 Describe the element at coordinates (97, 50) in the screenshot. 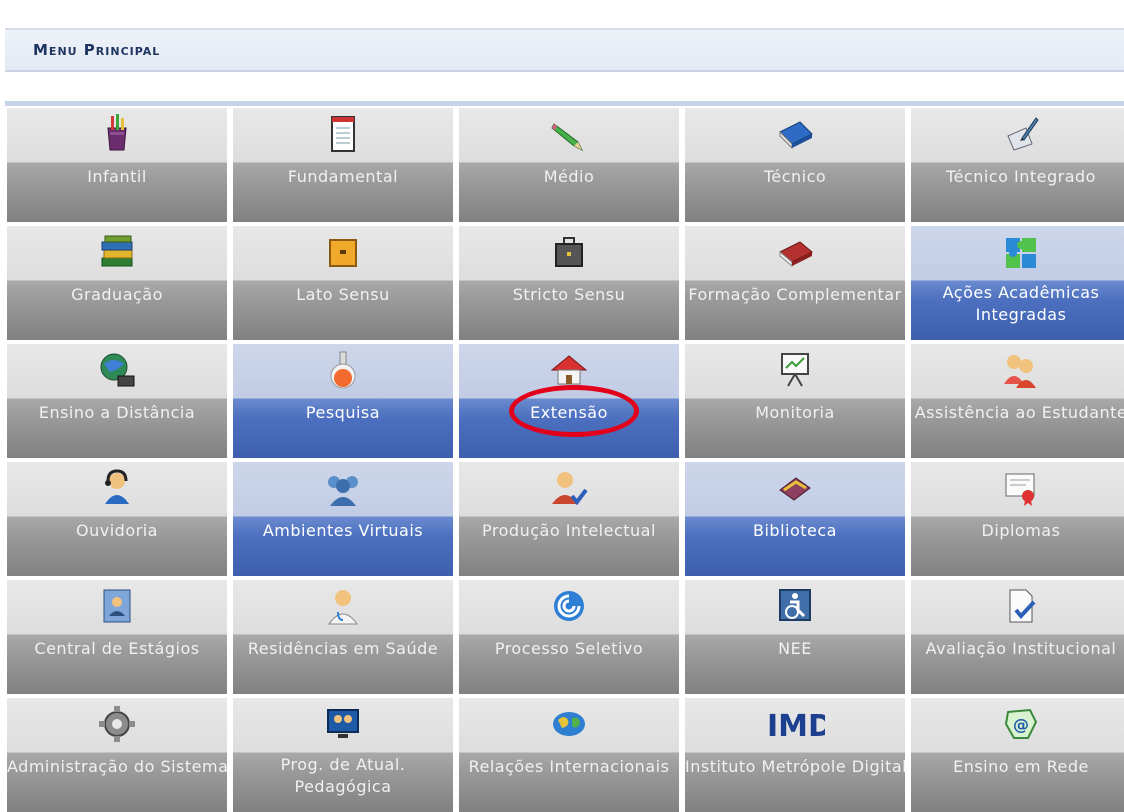

I see `page-title: Menu Principal` at that location.